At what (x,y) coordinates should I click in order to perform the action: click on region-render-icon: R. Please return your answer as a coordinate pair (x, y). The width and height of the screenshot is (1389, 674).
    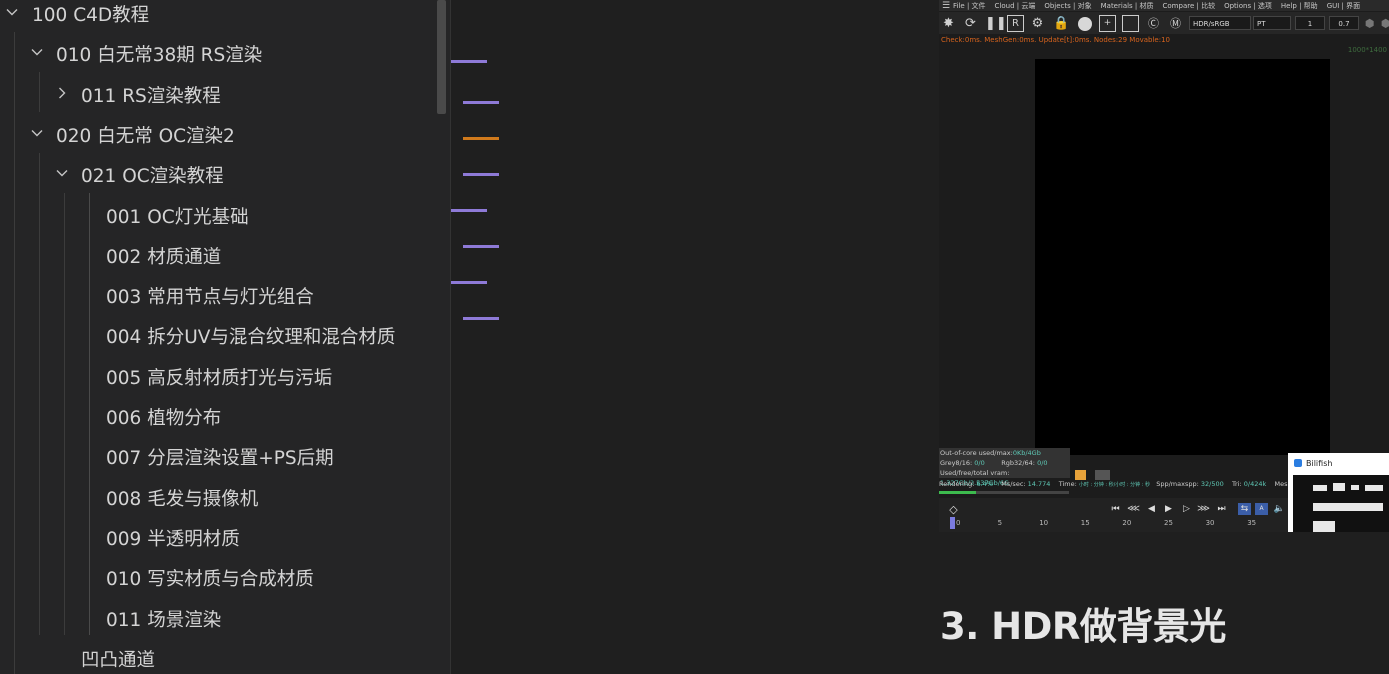
    Looking at the image, I should click on (1015, 23).